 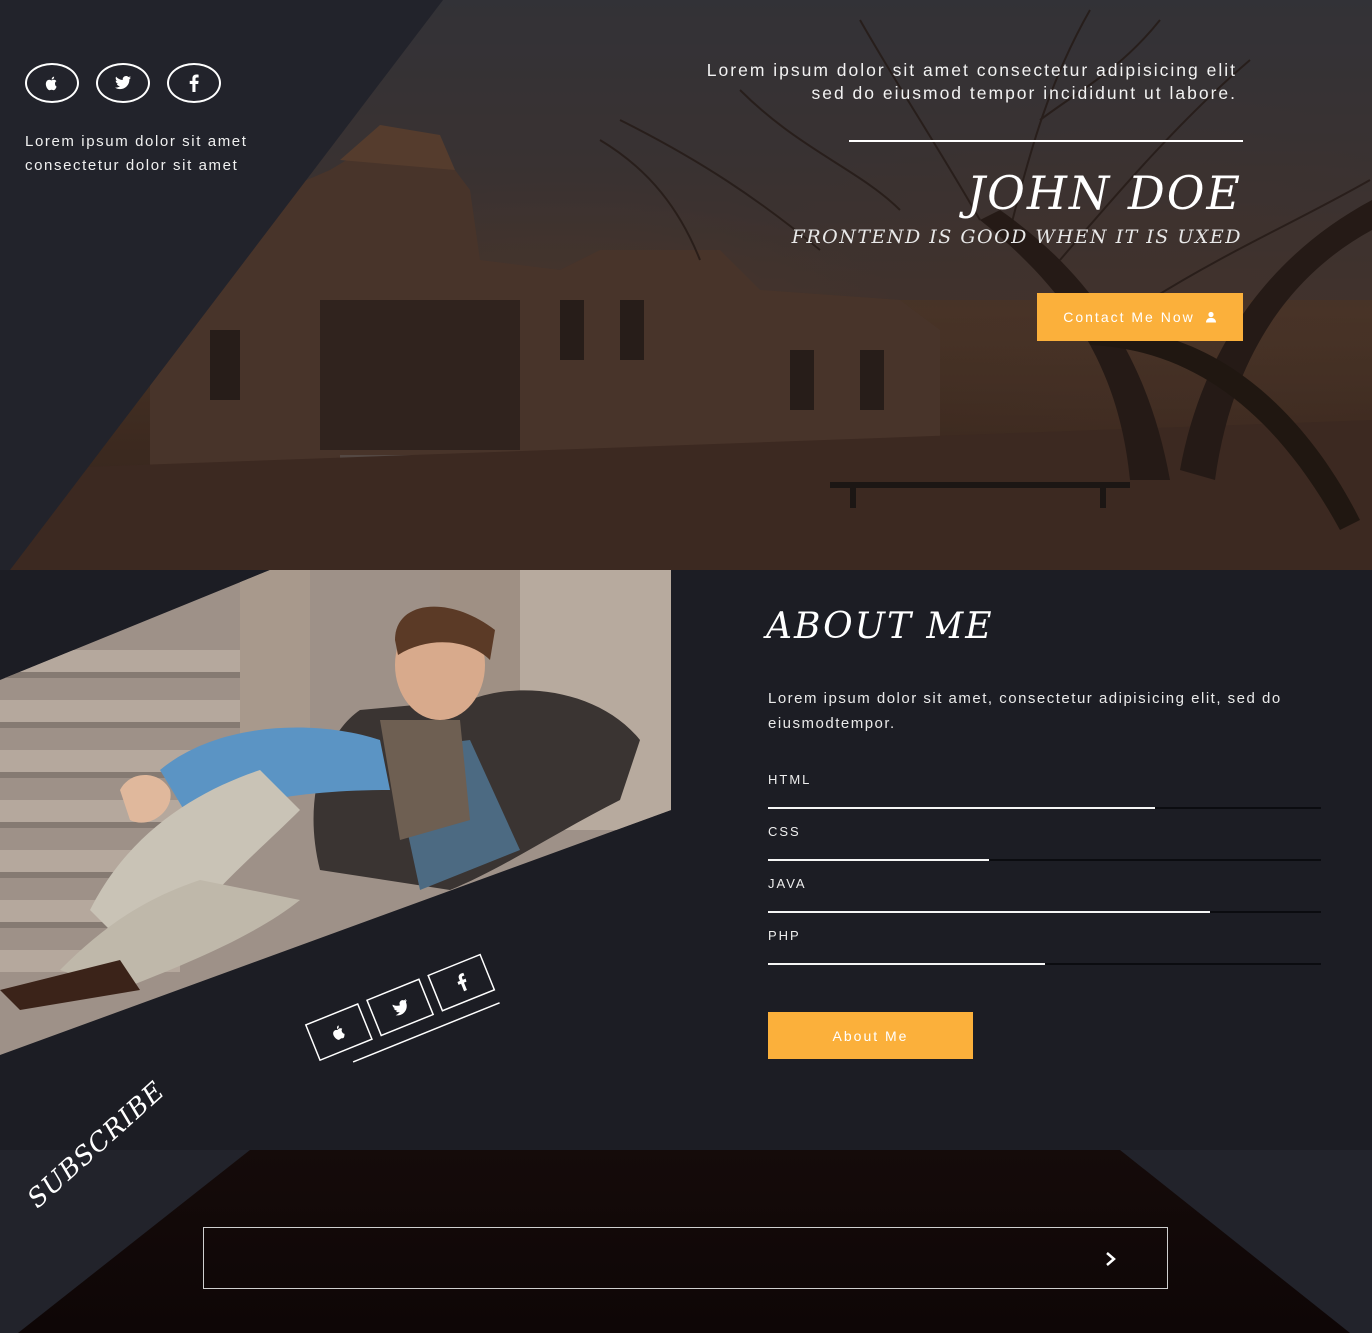 I want to click on subscribe-submit-button, so click(x=1111, y=1259).